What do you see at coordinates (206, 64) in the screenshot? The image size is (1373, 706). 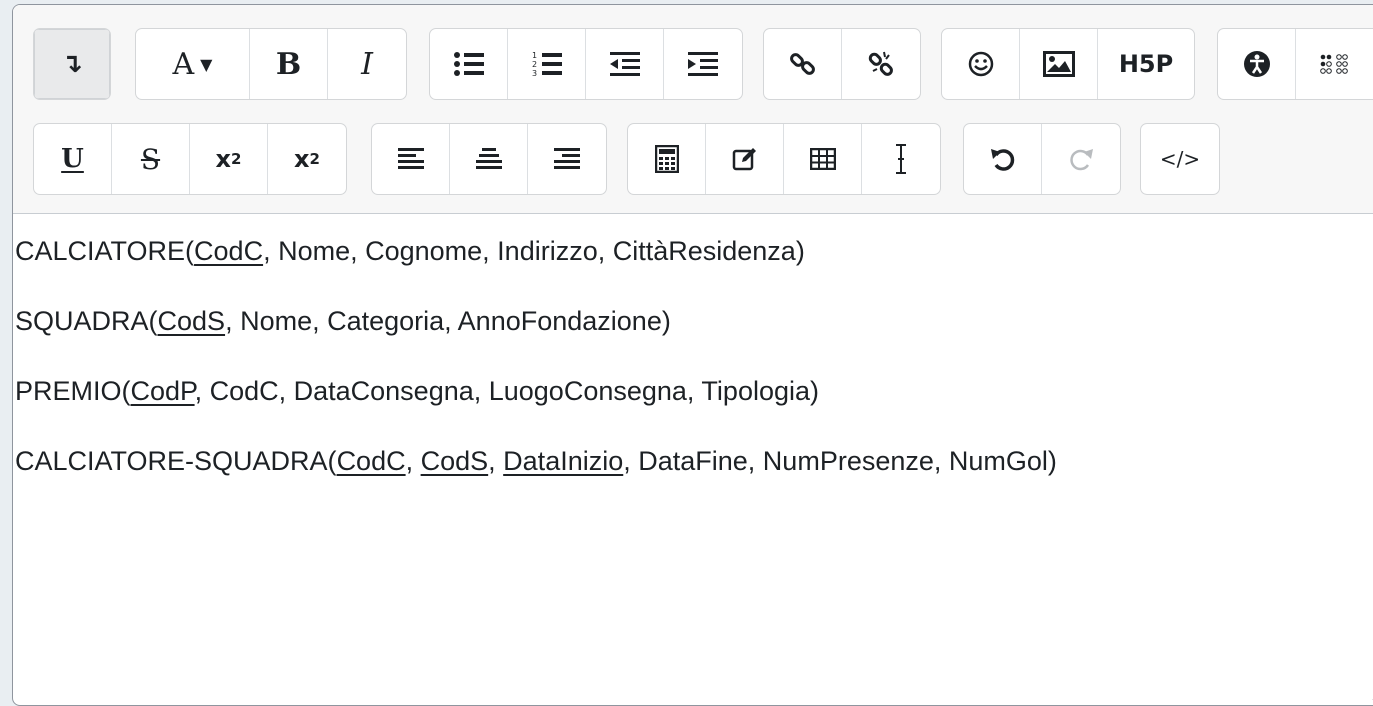 I see `chevron-down-icon: ▼` at bounding box center [206, 64].